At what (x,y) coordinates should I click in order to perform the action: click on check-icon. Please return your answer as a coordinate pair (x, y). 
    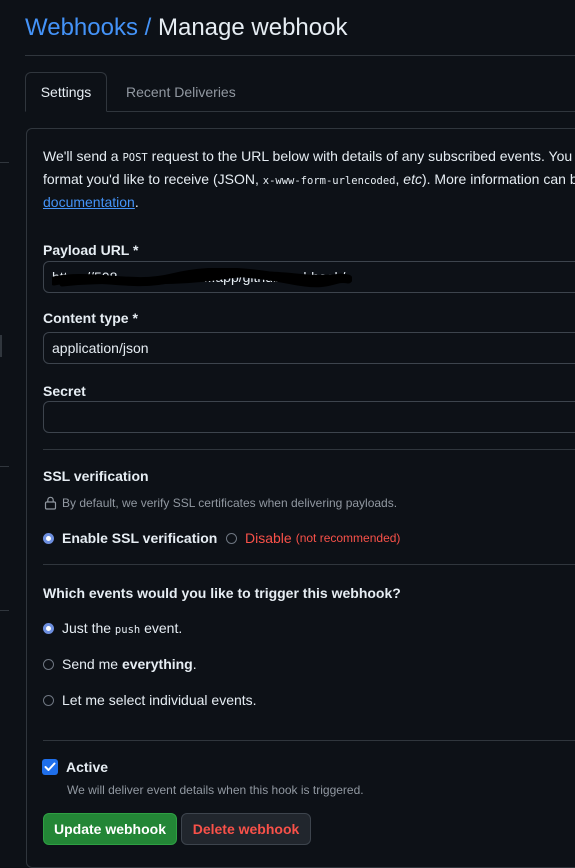
    Looking at the image, I should click on (50, 766).